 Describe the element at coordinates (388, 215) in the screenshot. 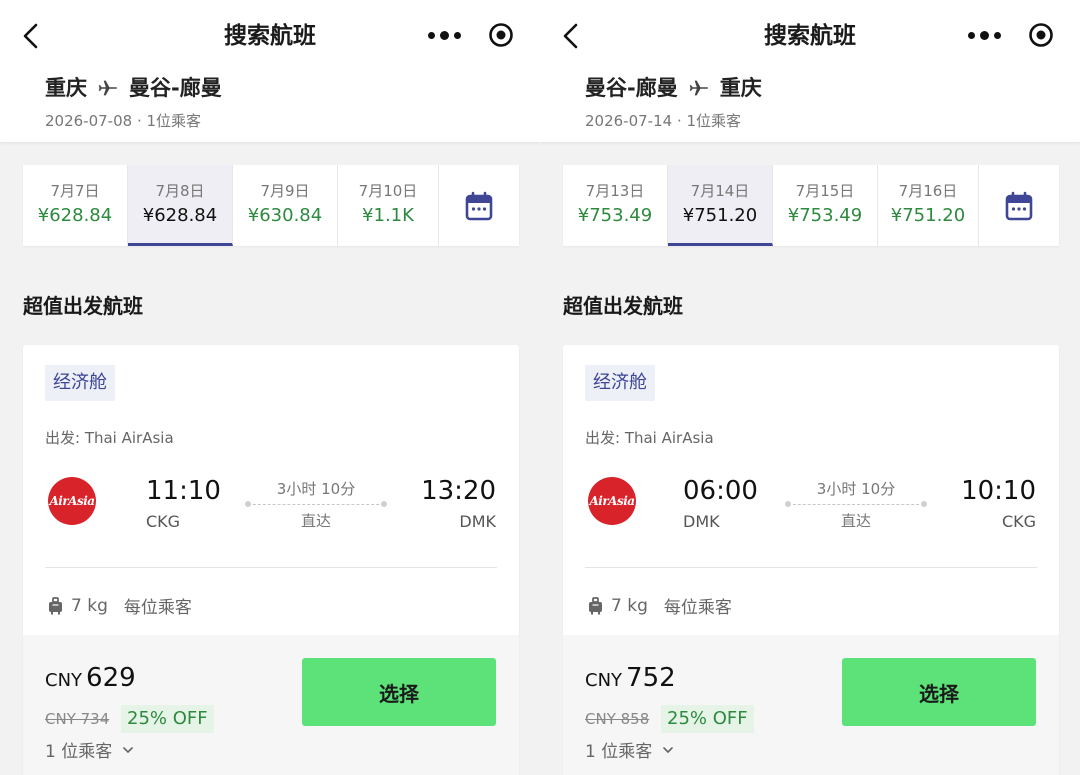

I see `date-price: ¥1.1K` at that location.